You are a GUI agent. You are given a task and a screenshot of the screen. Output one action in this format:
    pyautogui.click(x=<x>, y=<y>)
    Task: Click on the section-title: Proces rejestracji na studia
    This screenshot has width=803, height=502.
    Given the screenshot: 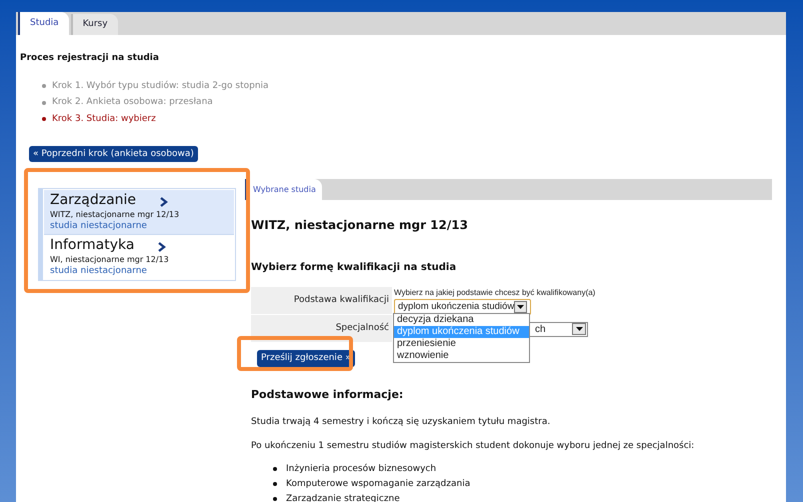 What is the action you would take?
    pyautogui.click(x=90, y=58)
    